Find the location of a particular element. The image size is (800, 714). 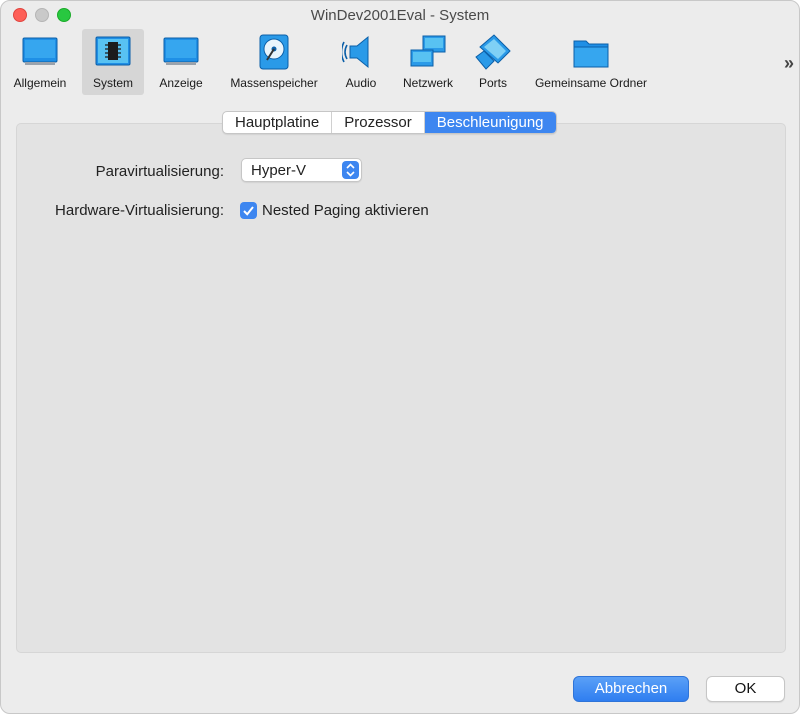

toolbar-item-audio: Audio is located at coordinates (361, 62).